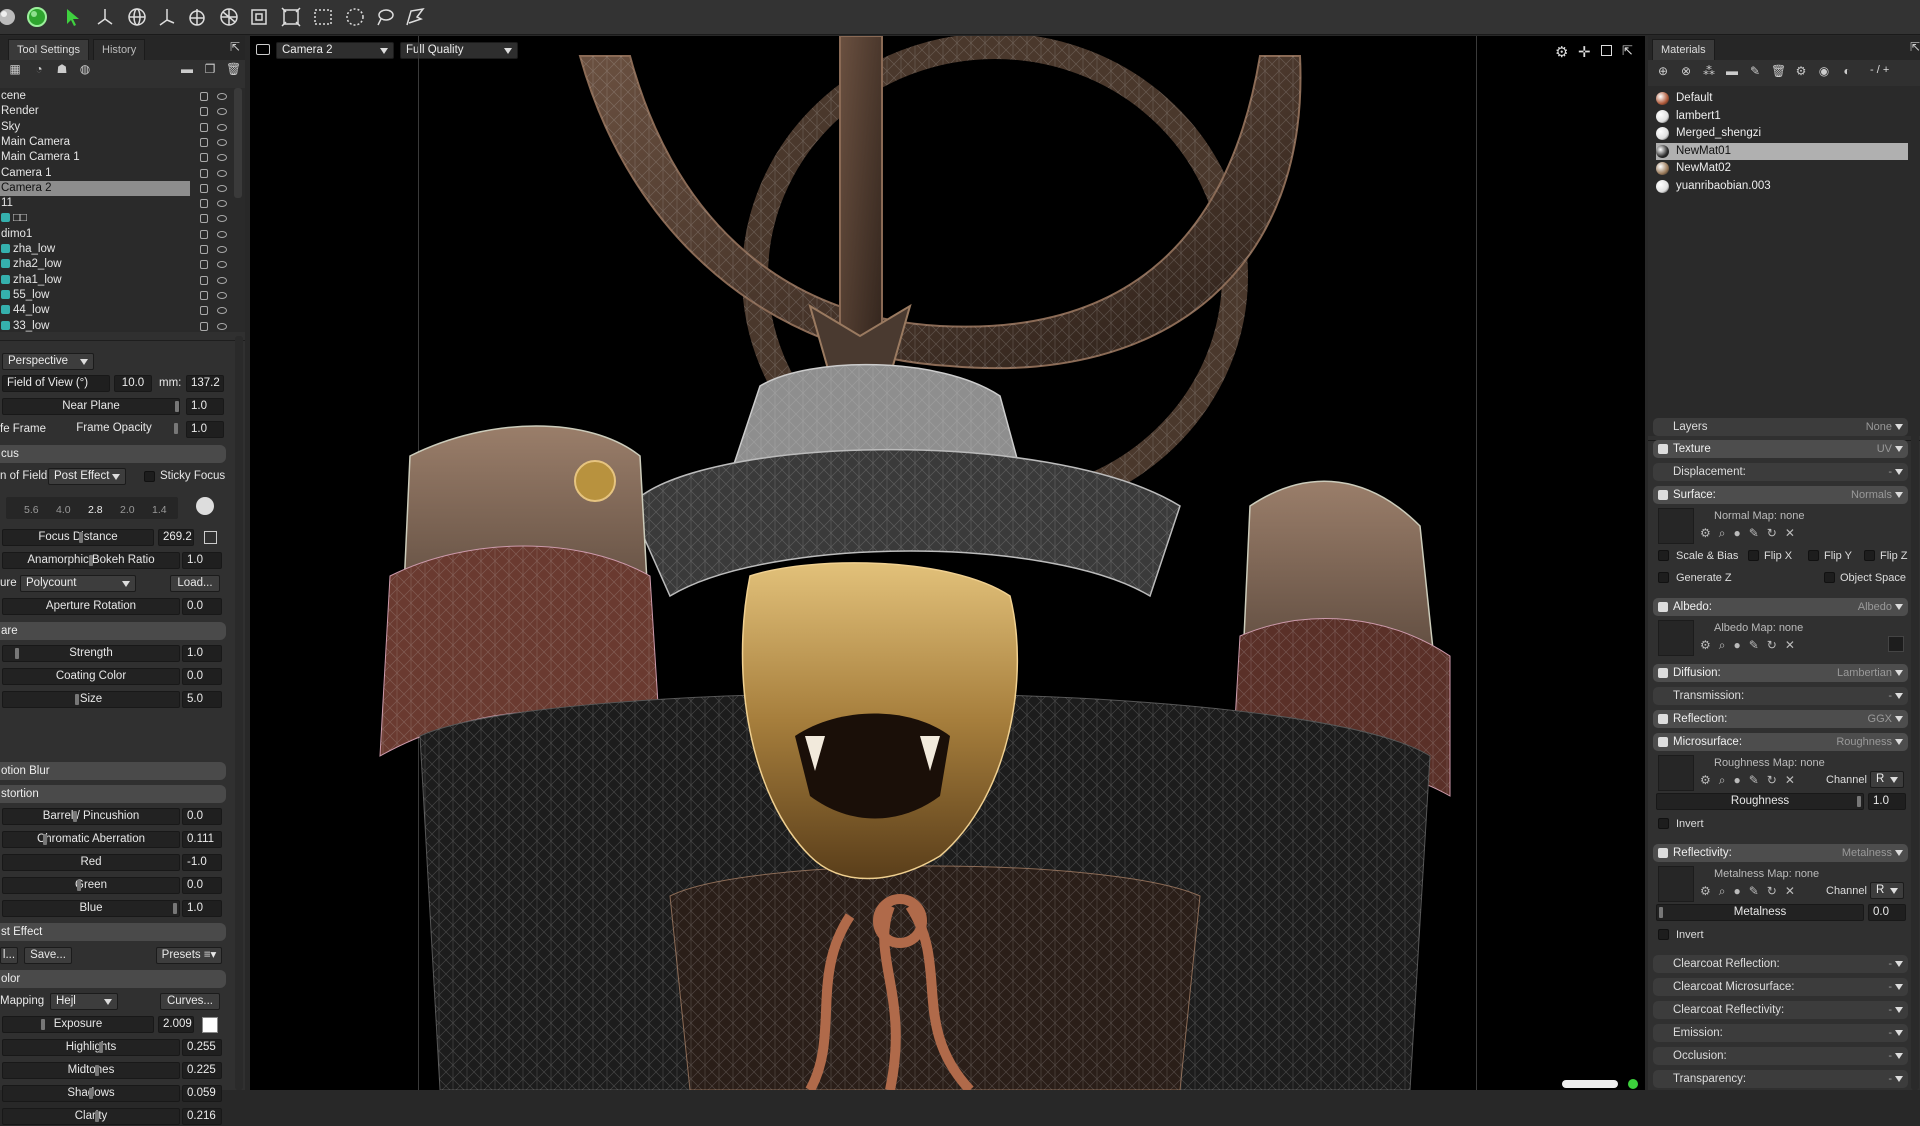  Describe the element at coordinates (78, 537) in the screenshot. I see `focus-distance-slider: Focus Distance` at that location.